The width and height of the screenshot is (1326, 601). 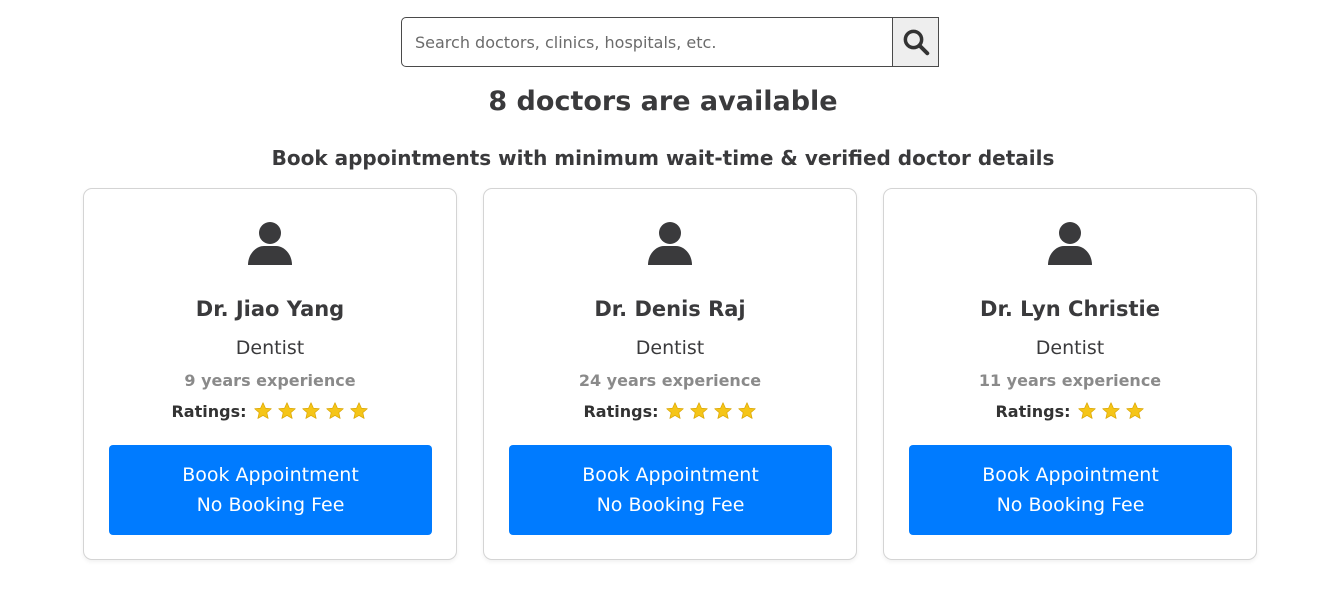 I want to click on search-button, so click(x=916, y=42).